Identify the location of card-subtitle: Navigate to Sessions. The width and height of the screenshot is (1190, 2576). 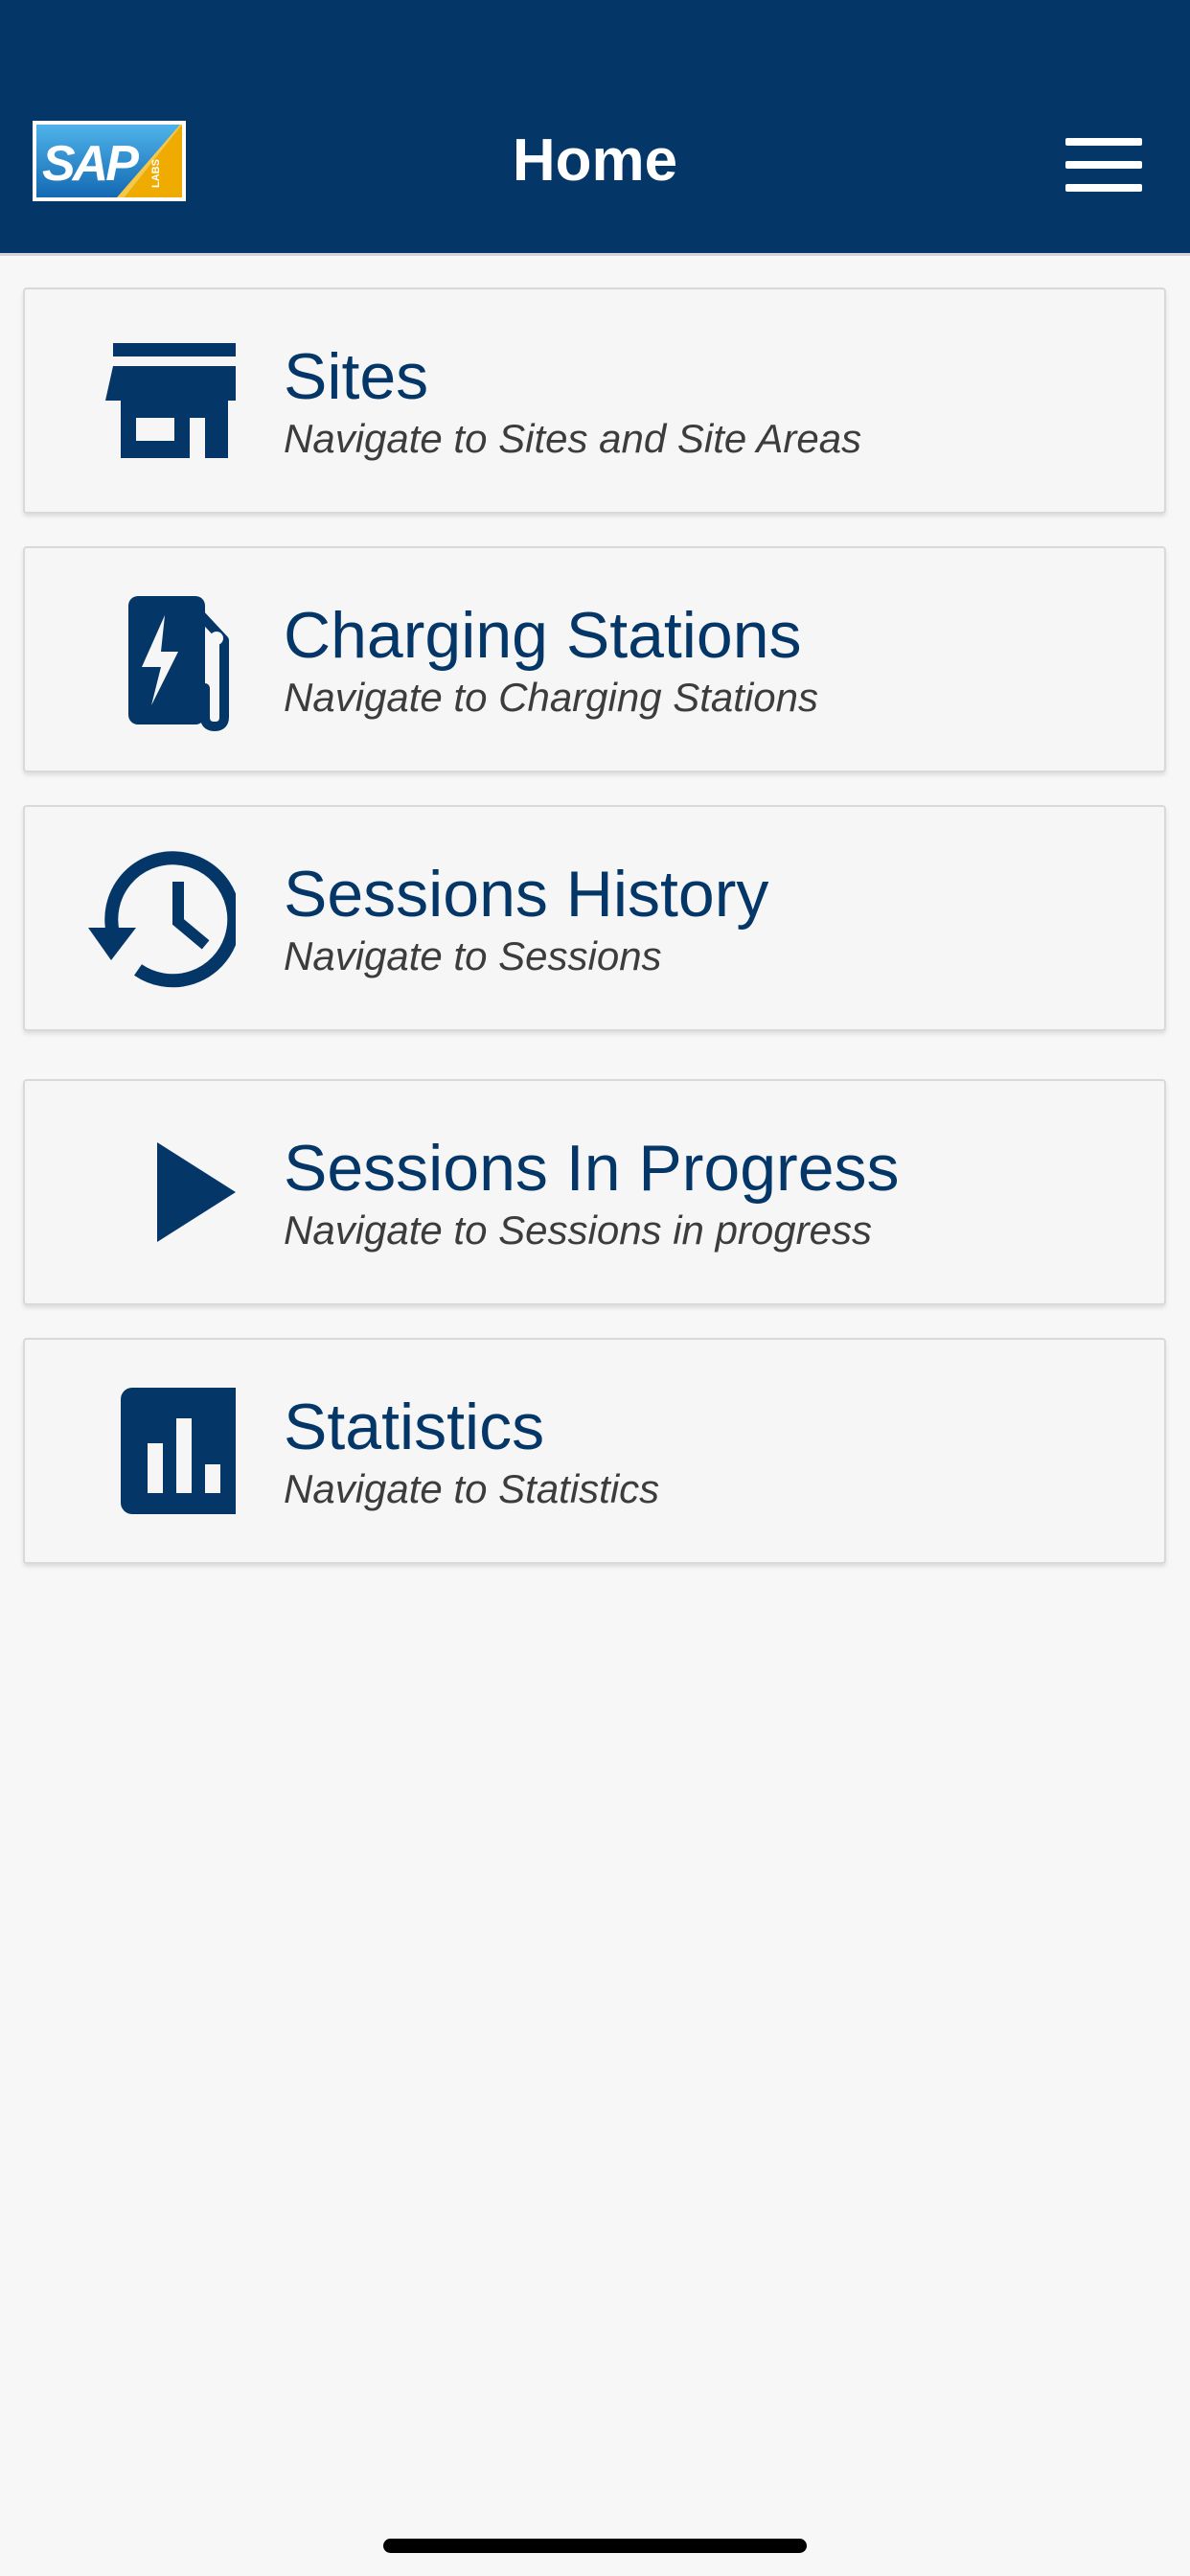
(473, 955).